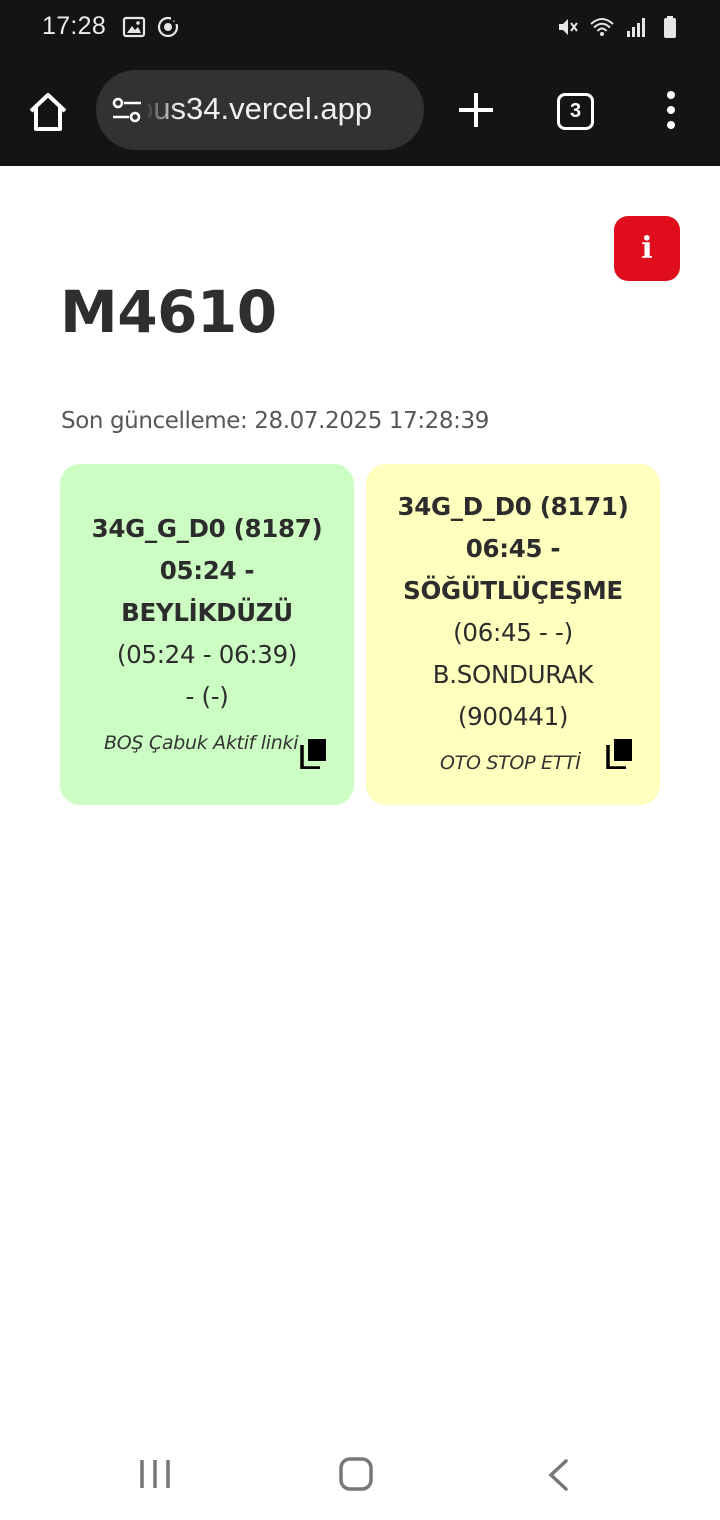 Image resolution: width=720 pixels, height=1520 pixels. Describe the element at coordinates (513, 716) in the screenshot. I see `card-stop-id: (900441)` at that location.